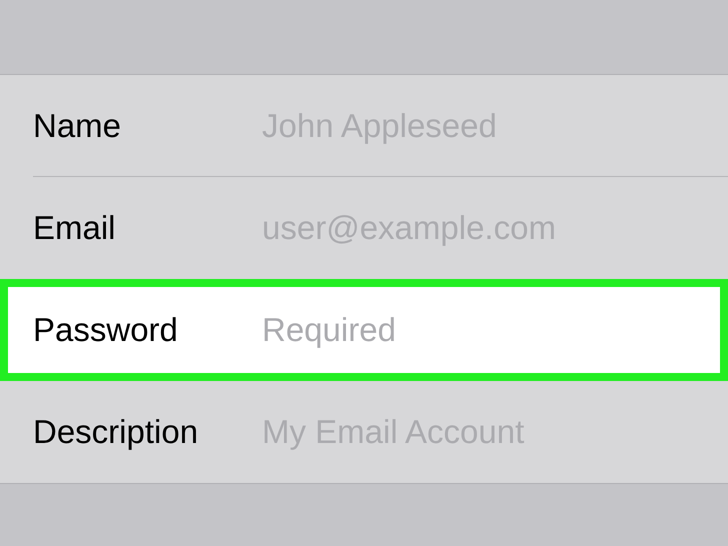 The height and width of the screenshot is (546, 728). Describe the element at coordinates (116, 432) in the screenshot. I see `field-label: Description` at that location.